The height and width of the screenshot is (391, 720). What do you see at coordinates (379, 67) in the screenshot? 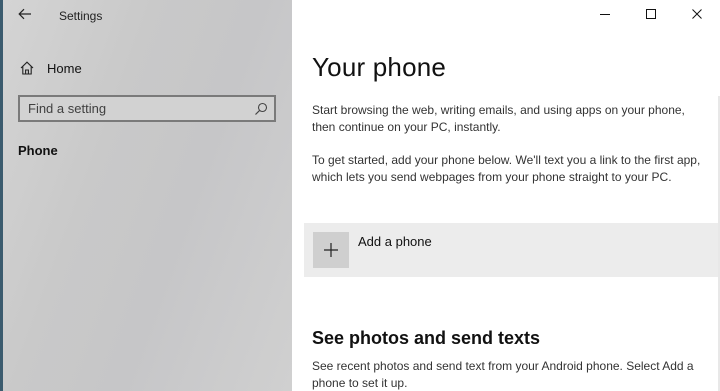
I see `page-title: Your phone` at bounding box center [379, 67].